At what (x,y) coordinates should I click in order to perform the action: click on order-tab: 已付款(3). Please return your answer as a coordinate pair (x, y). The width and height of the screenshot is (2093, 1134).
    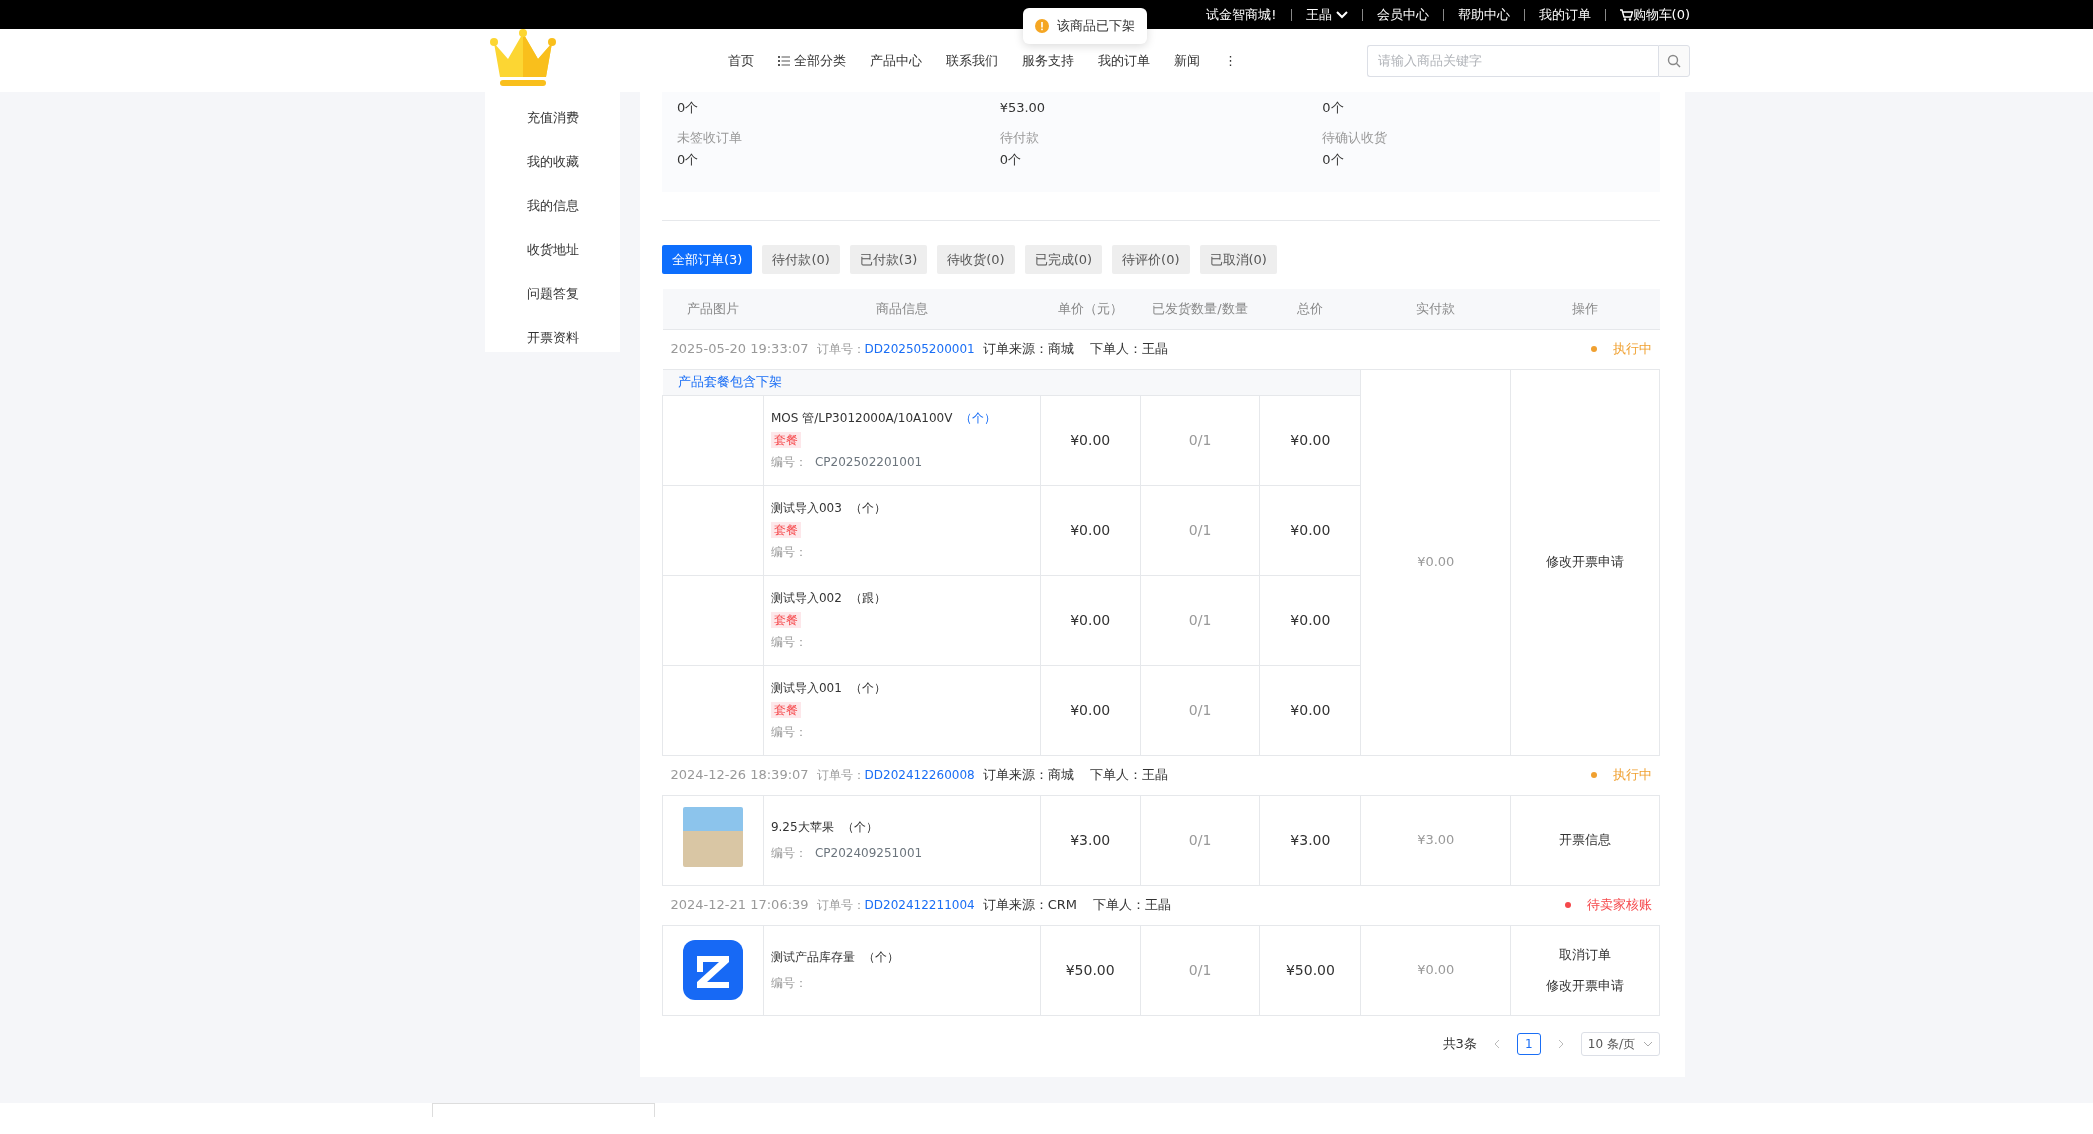
    Looking at the image, I should click on (888, 259).